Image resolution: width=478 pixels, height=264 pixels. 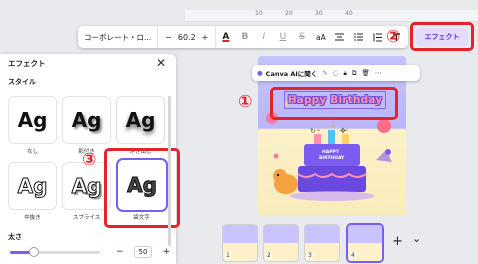 I want to click on thickness-stepper: − 50 +, so click(x=143, y=252).